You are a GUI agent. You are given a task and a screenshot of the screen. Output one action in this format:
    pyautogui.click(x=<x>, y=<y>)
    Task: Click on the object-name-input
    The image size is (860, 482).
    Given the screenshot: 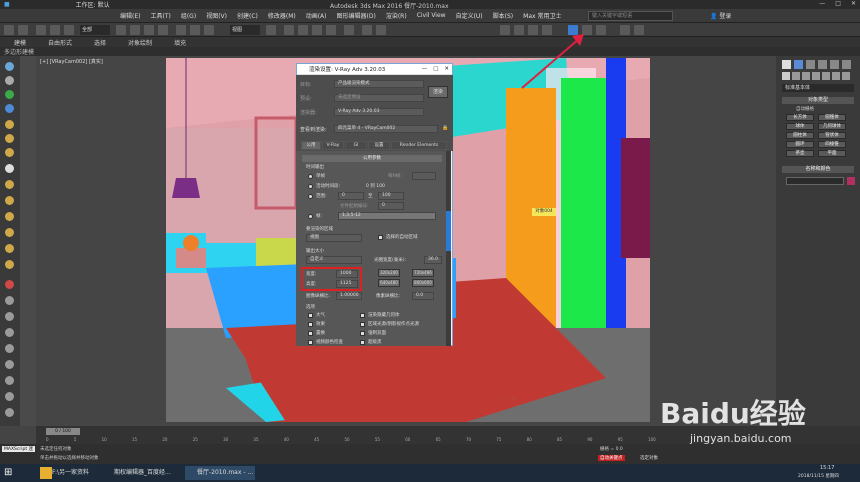 What is the action you would take?
    pyautogui.click(x=815, y=181)
    